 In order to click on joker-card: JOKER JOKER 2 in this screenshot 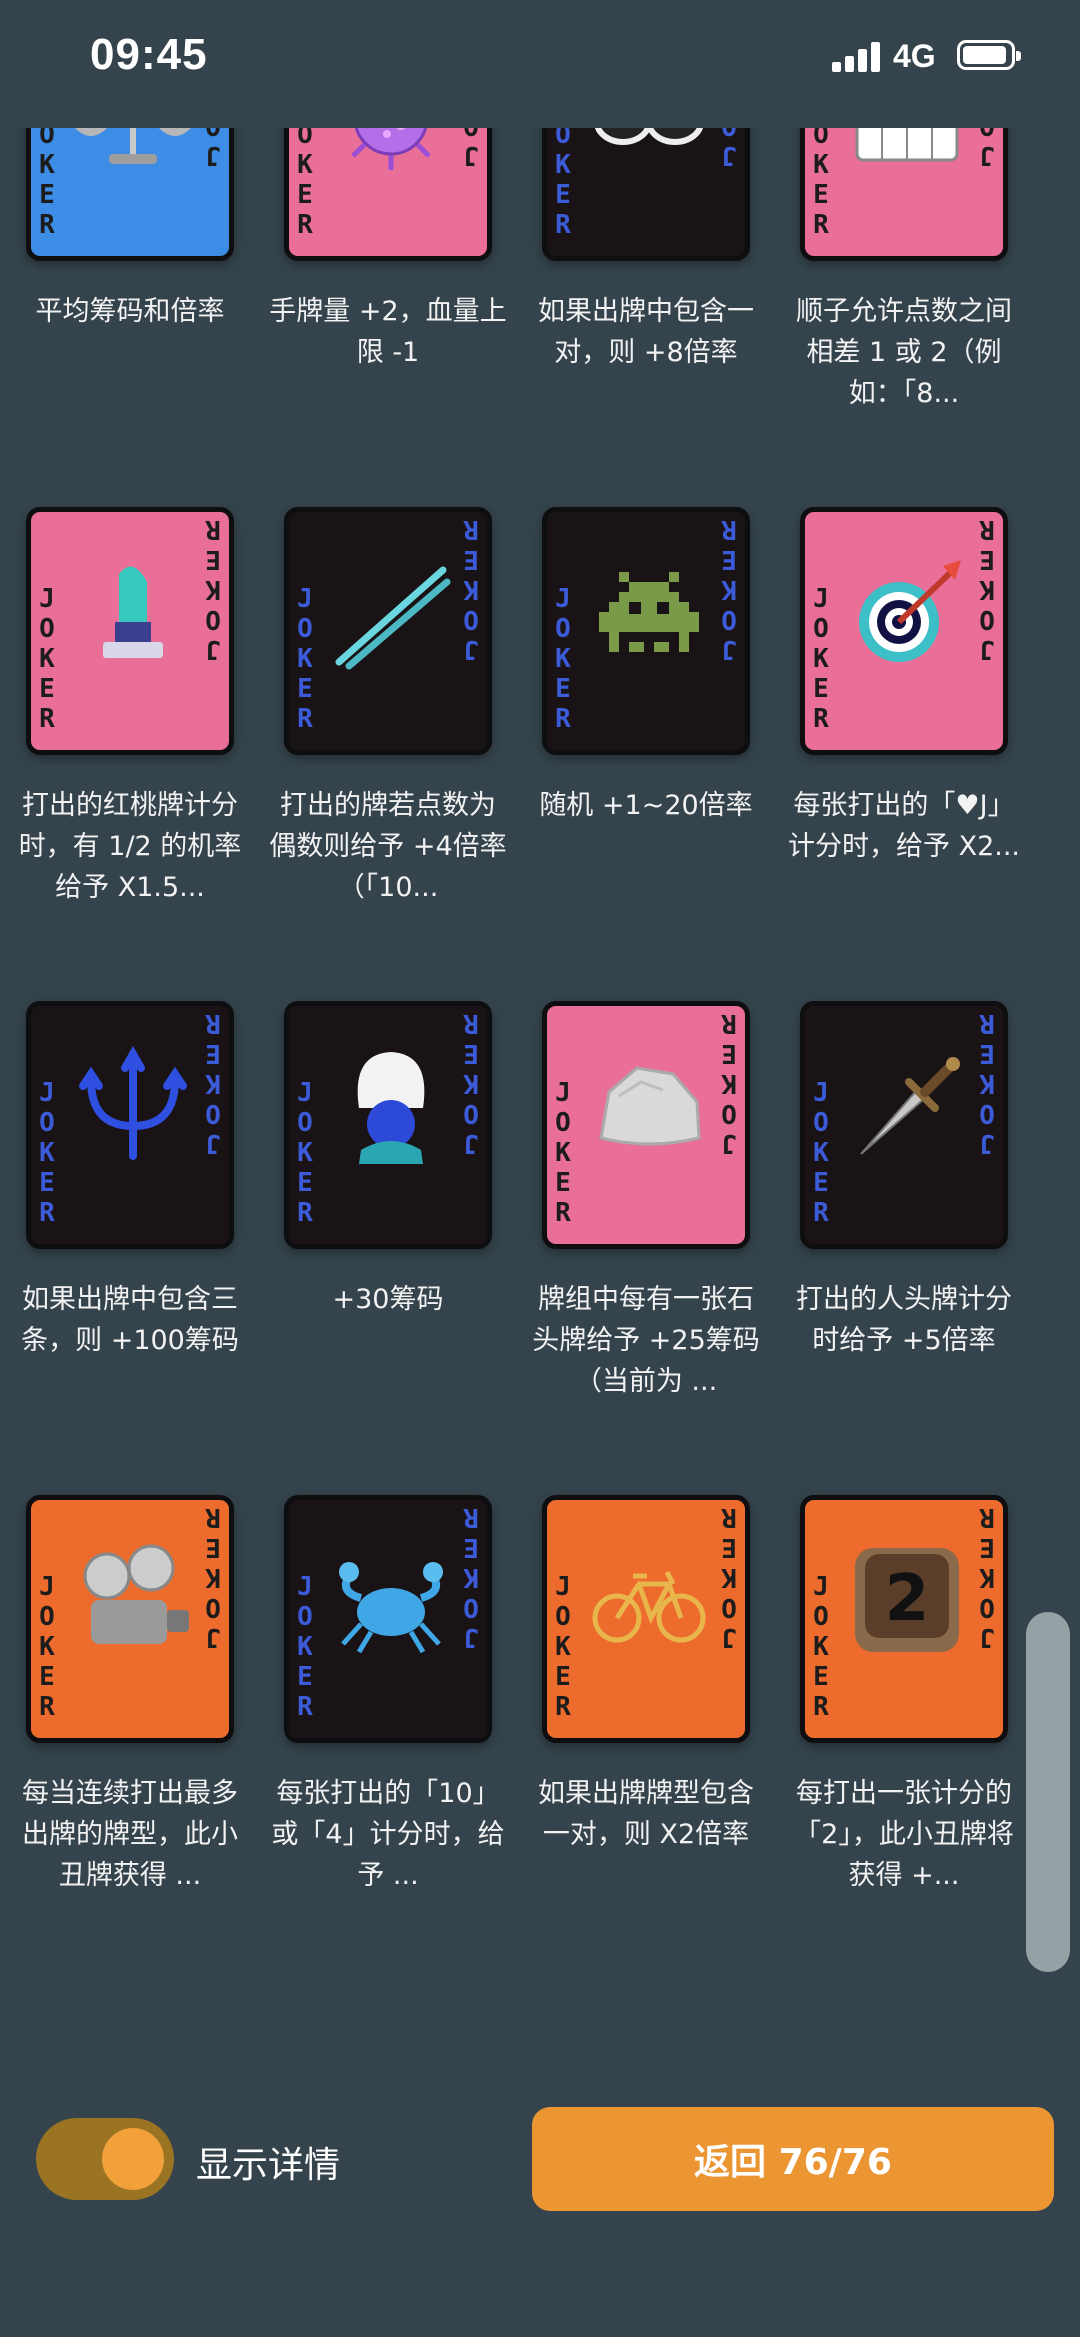, I will do `click(904, 1619)`.